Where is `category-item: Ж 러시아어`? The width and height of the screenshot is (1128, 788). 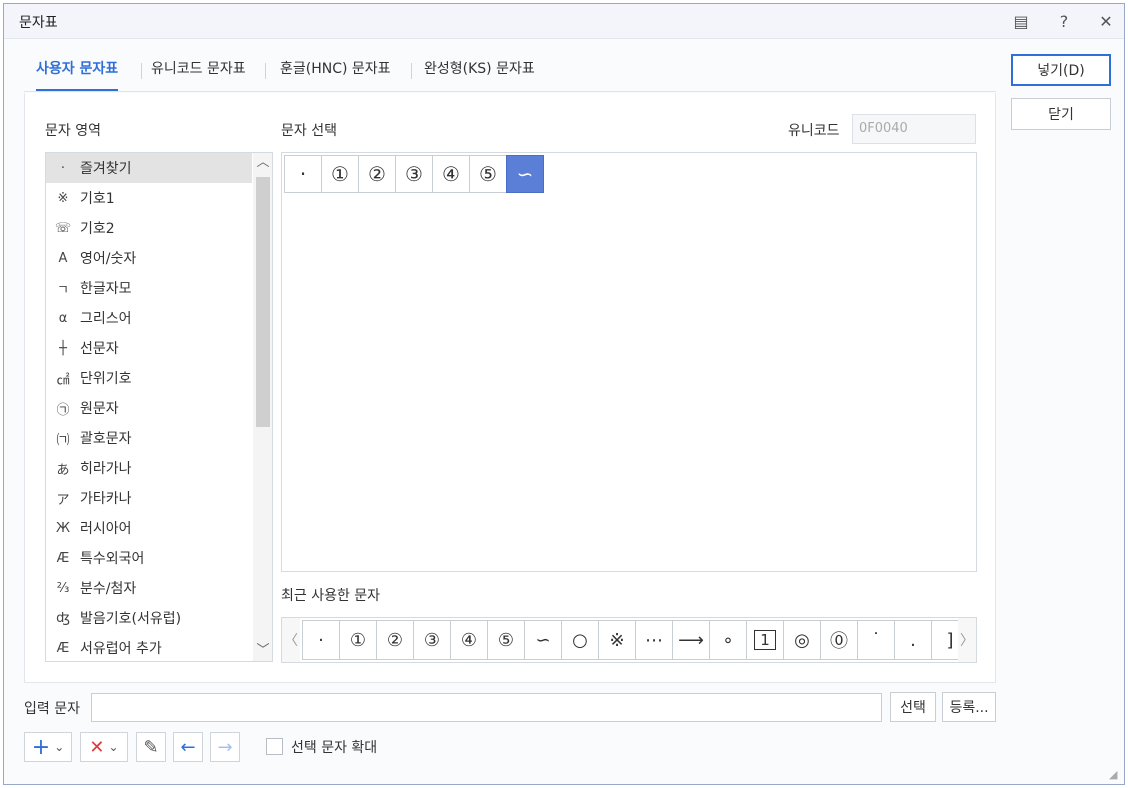
category-item: Ж 러시아어 is located at coordinates (149, 528).